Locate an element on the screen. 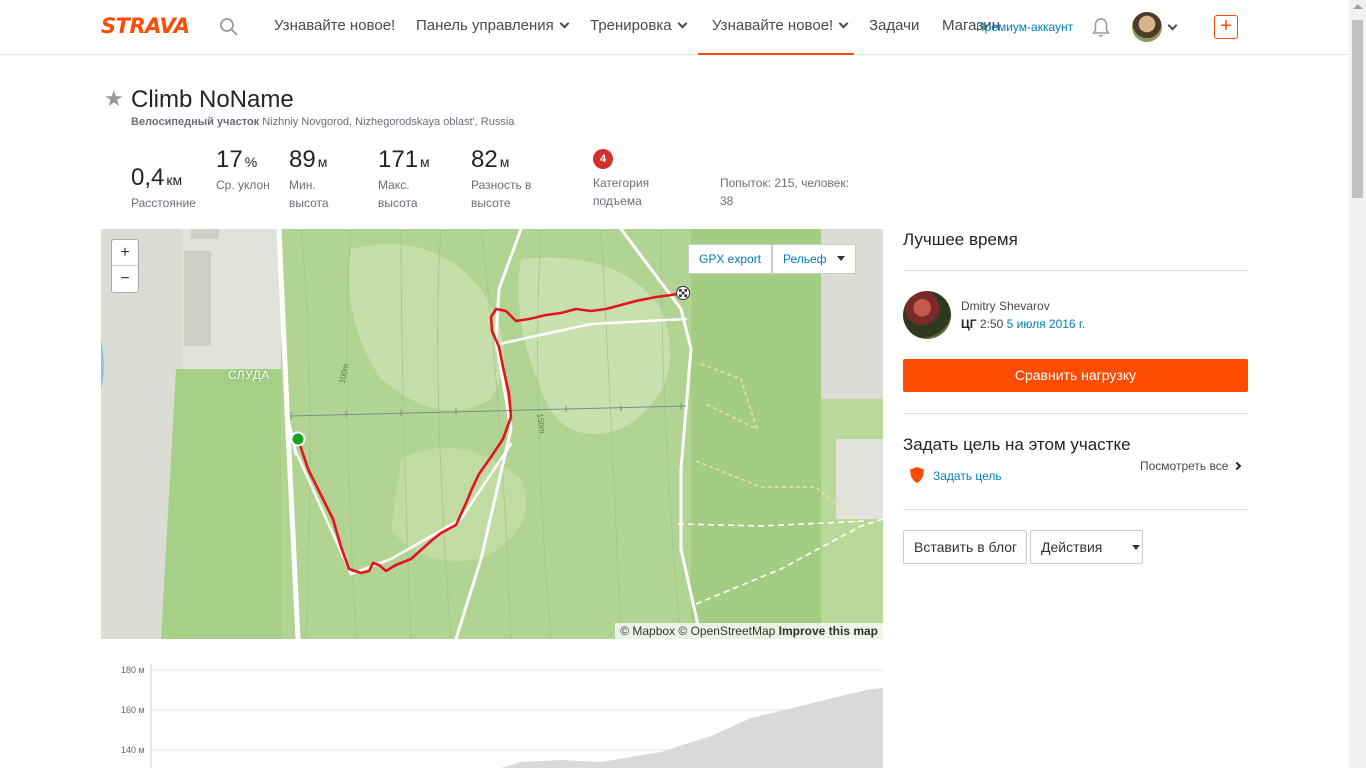 This screenshot has height=768, width=1366. see-all-link: Посмотреть все is located at coordinates (1191, 466).